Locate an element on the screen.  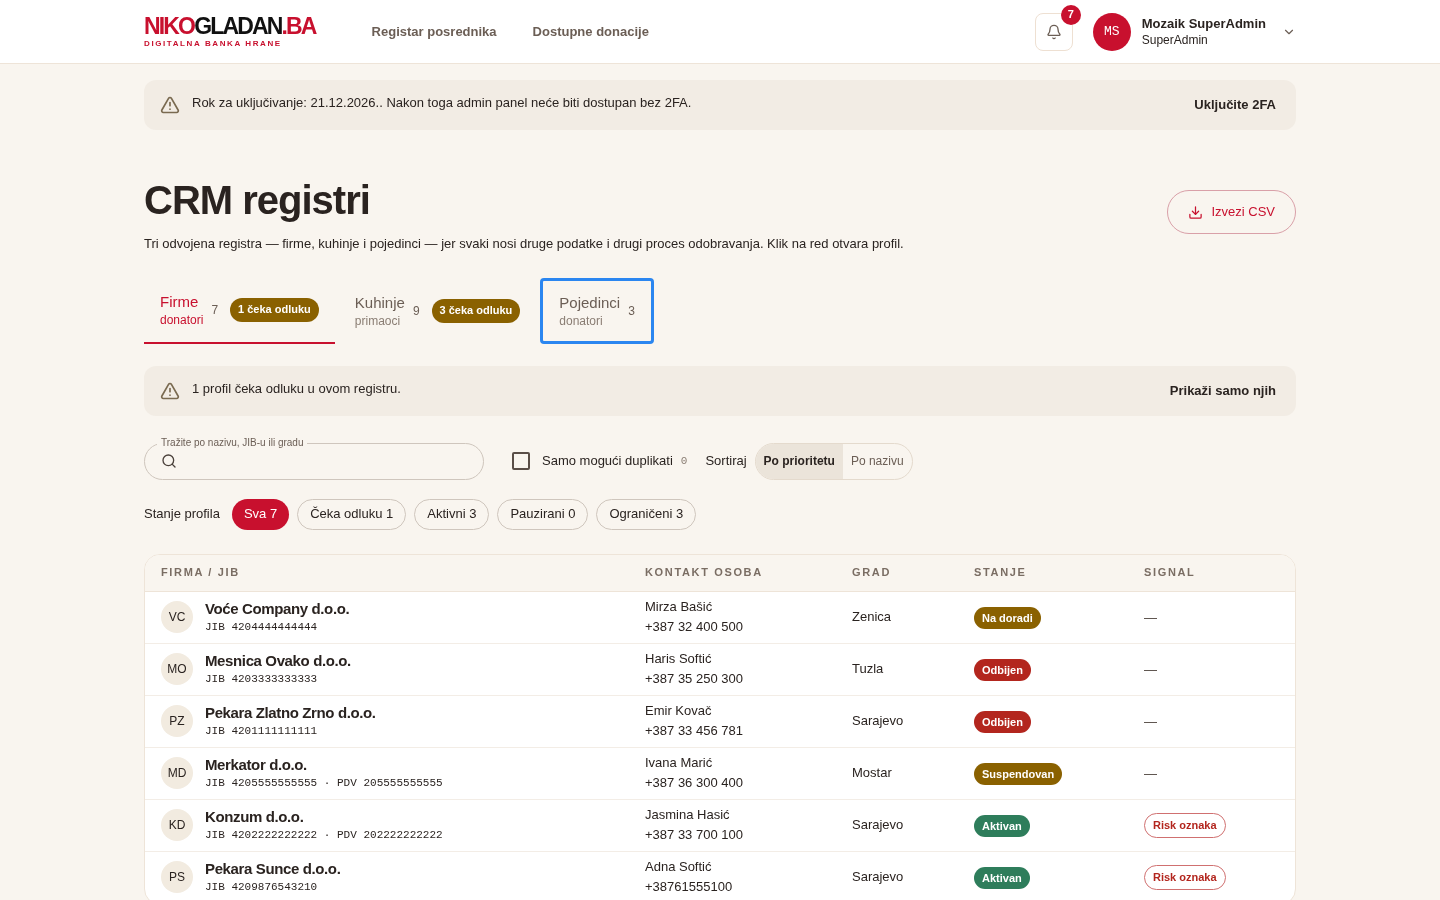
column-header: STANJE is located at coordinates (1001, 573).